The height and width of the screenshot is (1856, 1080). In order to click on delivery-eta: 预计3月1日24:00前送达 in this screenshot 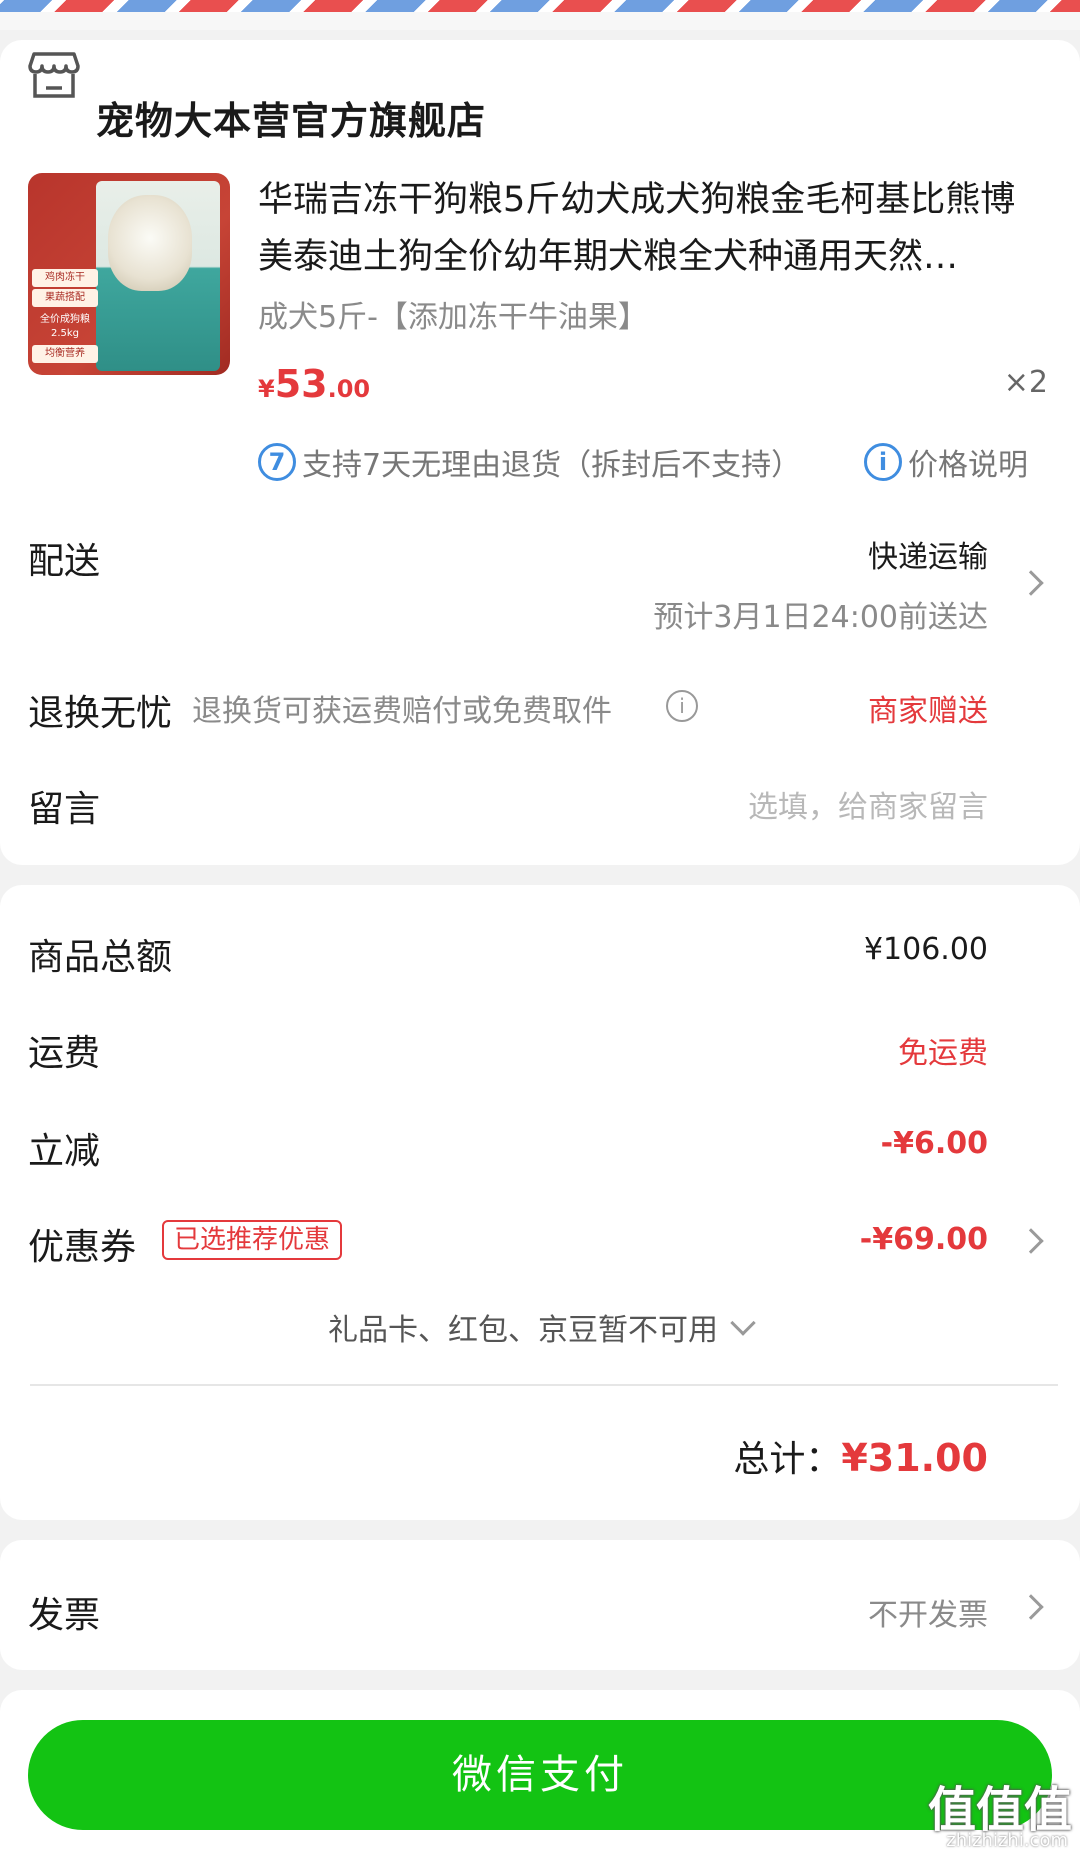, I will do `click(820, 617)`.